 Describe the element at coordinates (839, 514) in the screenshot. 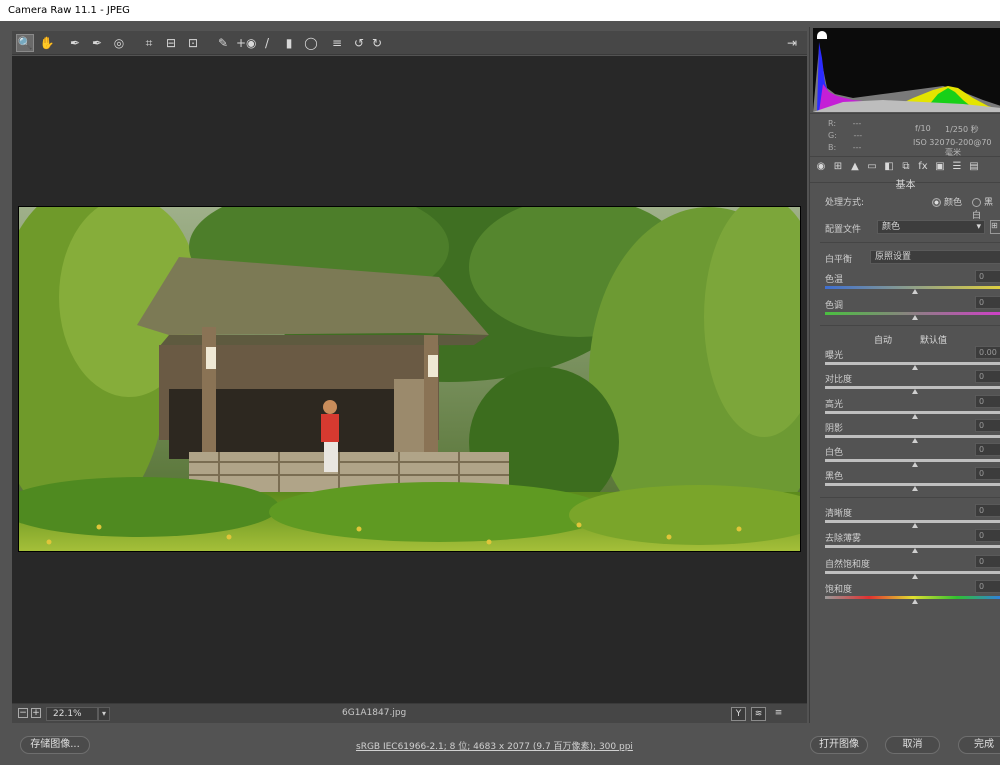

I see `texture-label: 清晰度` at that location.